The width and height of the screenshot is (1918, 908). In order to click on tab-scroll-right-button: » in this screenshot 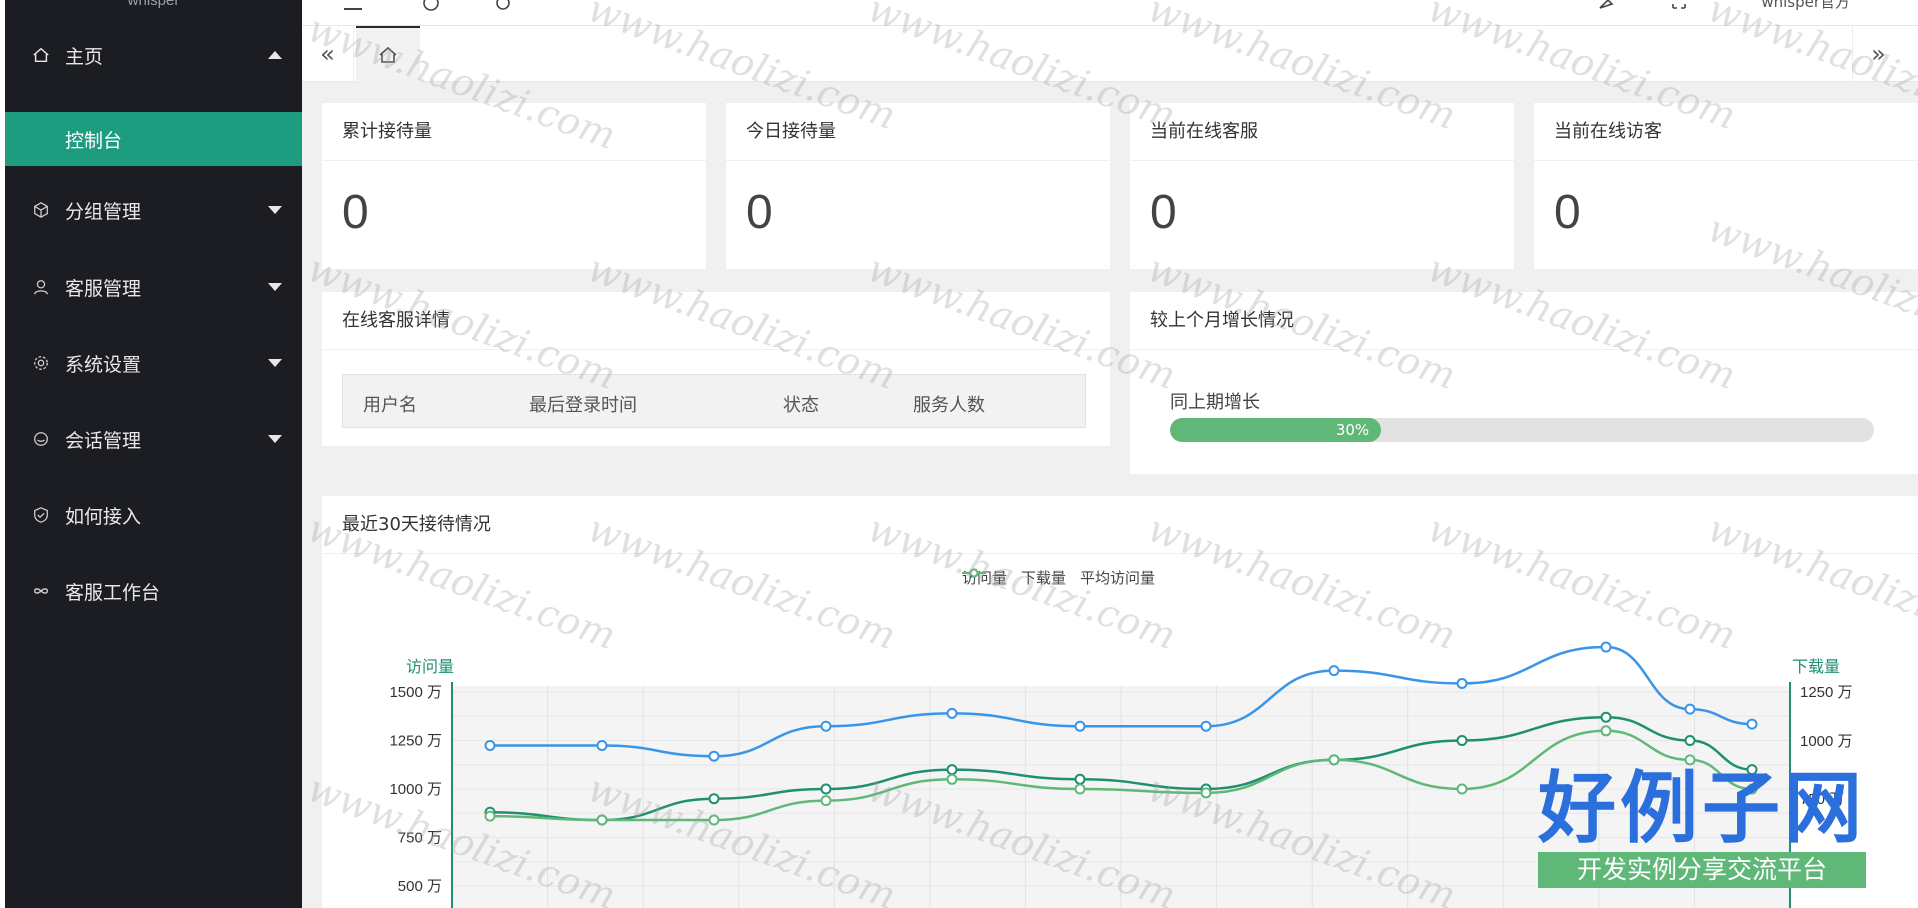, I will do `click(1878, 54)`.